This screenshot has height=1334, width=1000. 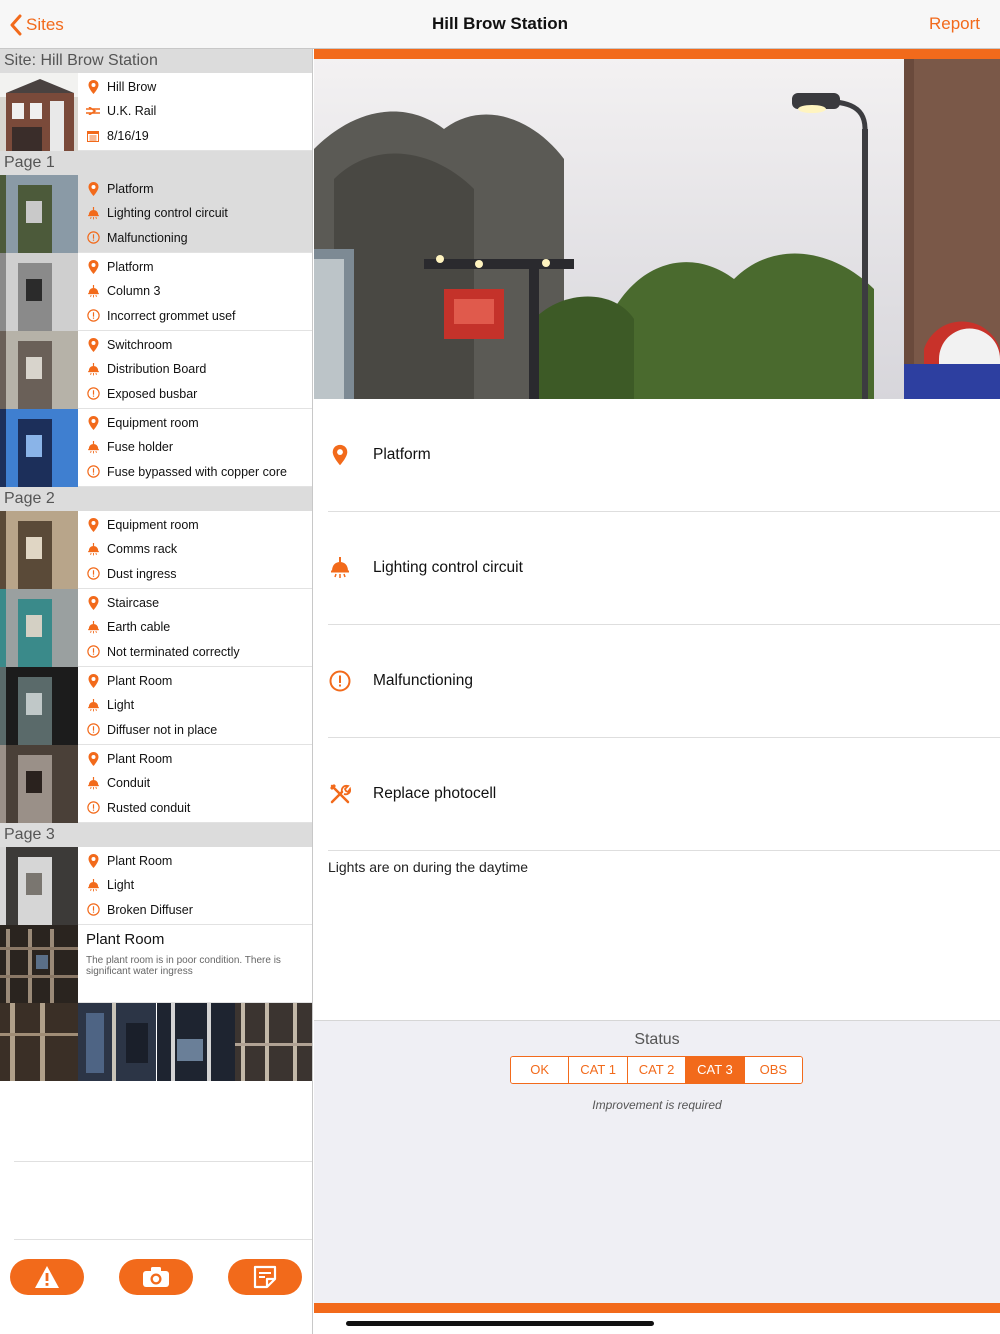 What do you see at coordinates (139, 627) in the screenshot?
I see `entry-item-text: Earth cable` at bounding box center [139, 627].